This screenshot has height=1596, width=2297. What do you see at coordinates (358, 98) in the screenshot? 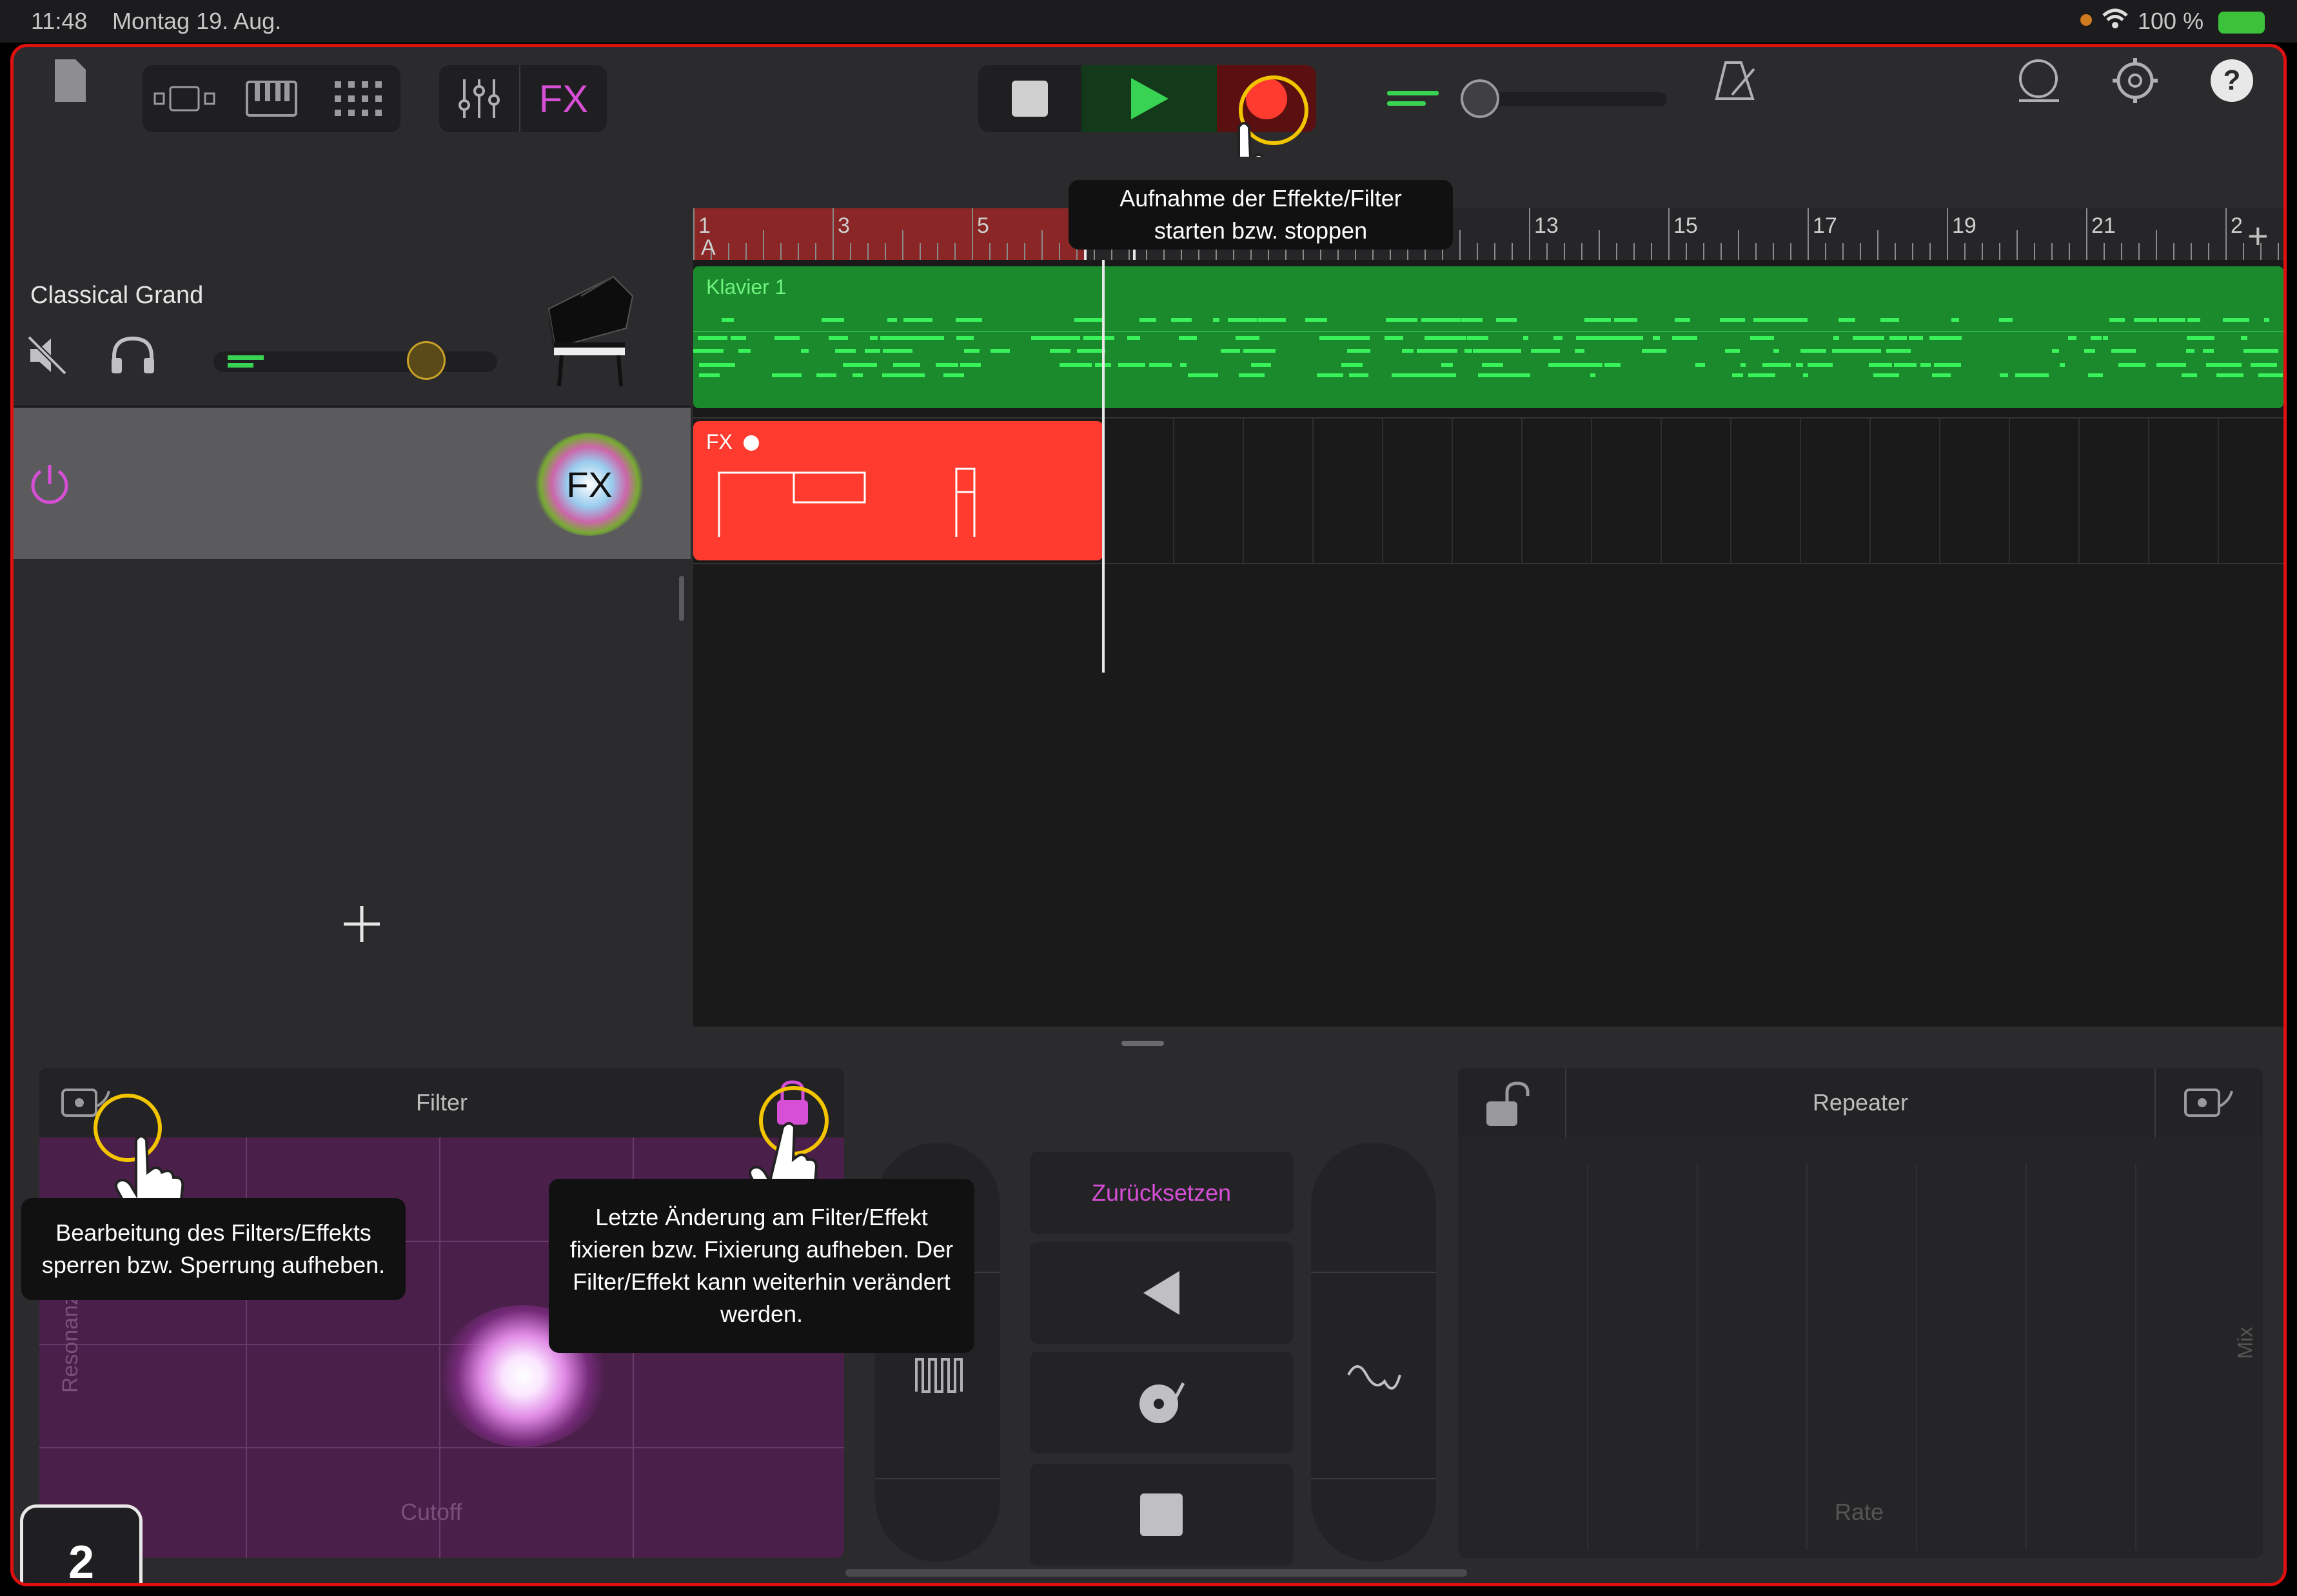
I see `grid-button` at bounding box center [358, 98].